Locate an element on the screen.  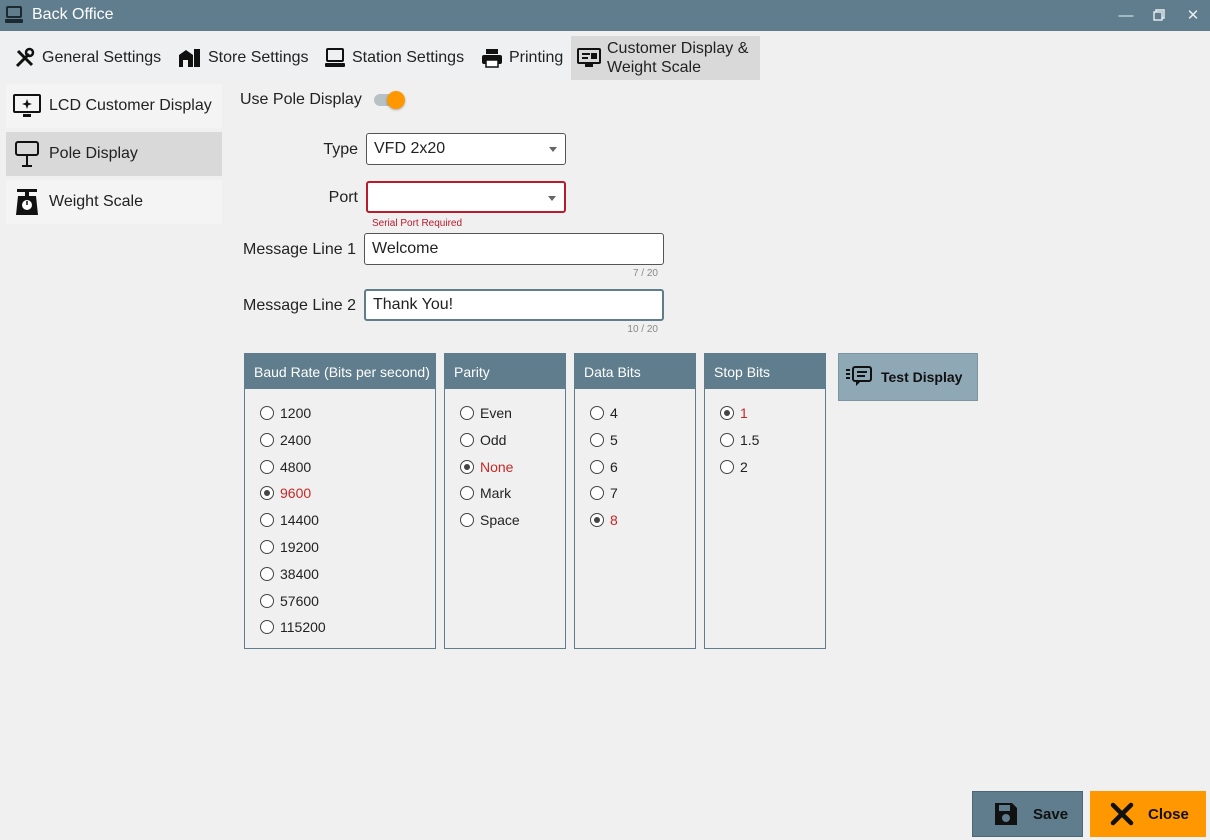
data-bits-group: Data Bits 4 5 6 7 8 is located at coordinates (635, 501).